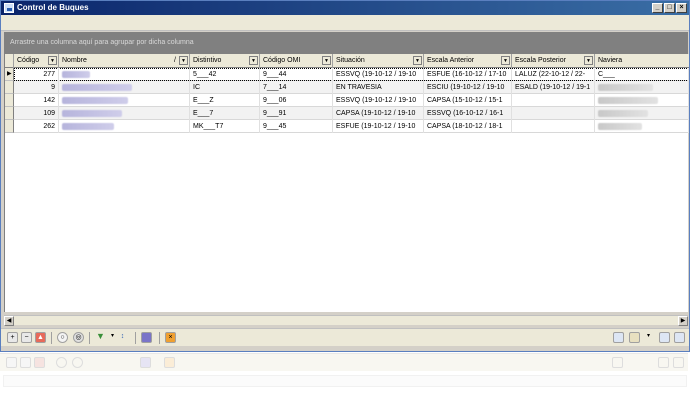 This screenshot has width=690, height=419. Describe the element at coordinates (26, 337) in the screenshot. I see `delete-row-icon: −` at that location.